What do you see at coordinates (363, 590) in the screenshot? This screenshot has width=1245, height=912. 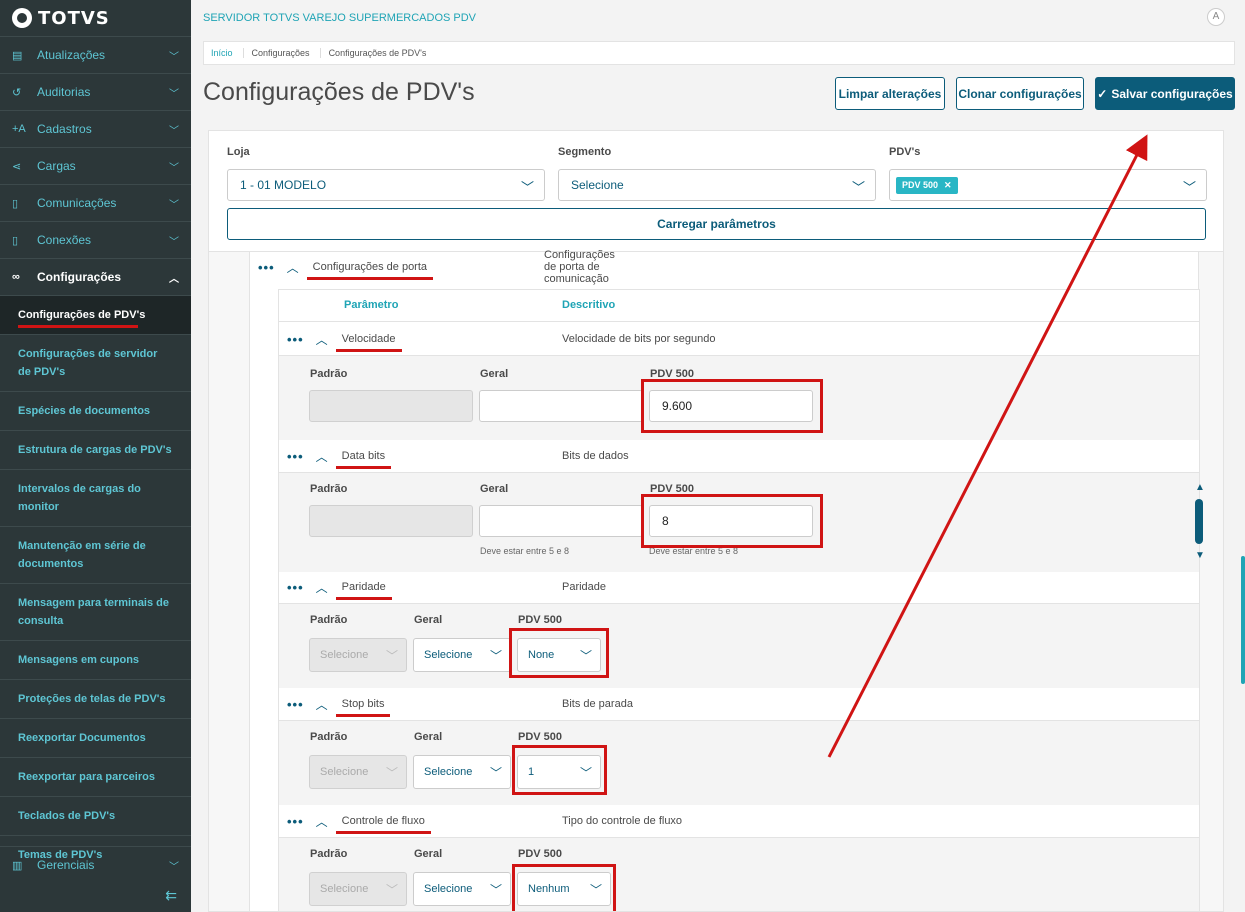 I see `param-name: Paridade` at bounding box center [363, 590].